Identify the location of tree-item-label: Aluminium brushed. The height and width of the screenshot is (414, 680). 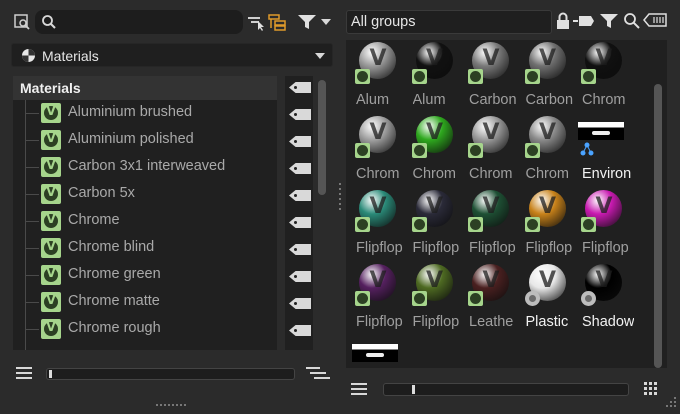
(130, 112).